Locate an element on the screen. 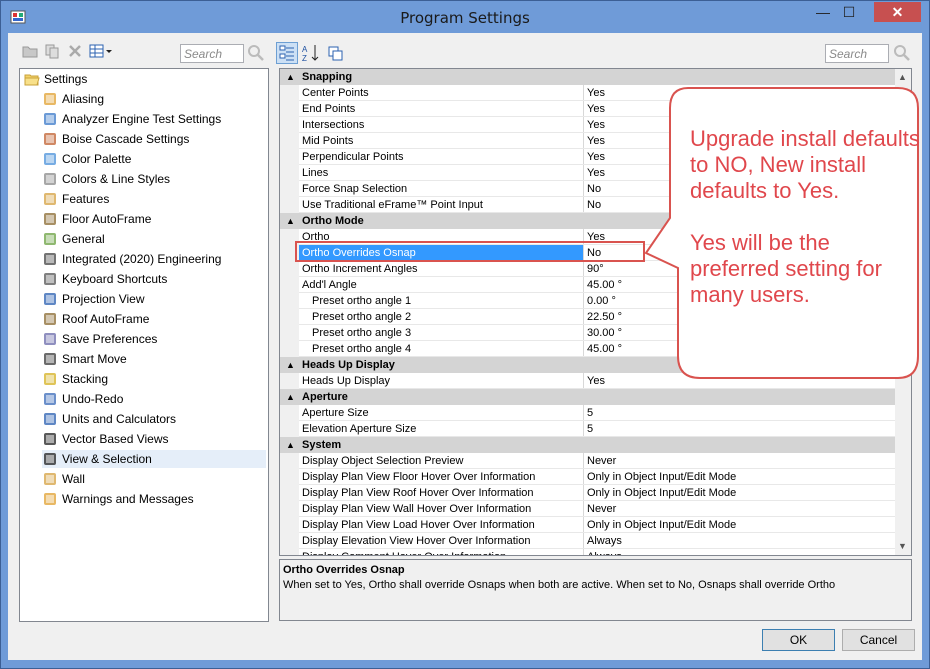 This screenshot has height=669, width=930. property-value: 0.00 ° is located at coordinates (601, 301).